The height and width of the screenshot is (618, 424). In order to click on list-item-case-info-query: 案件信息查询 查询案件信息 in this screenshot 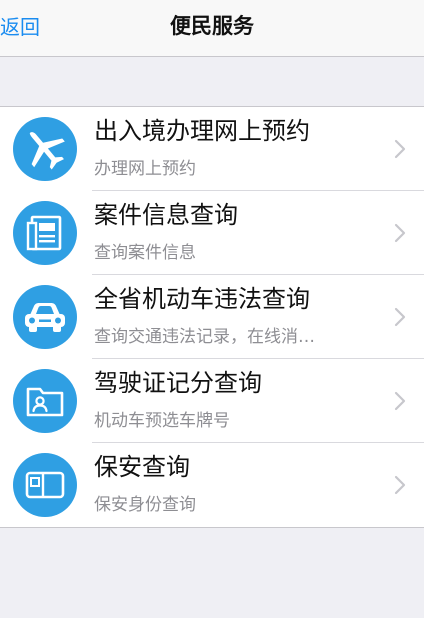, I will do `click(212, 233)`.